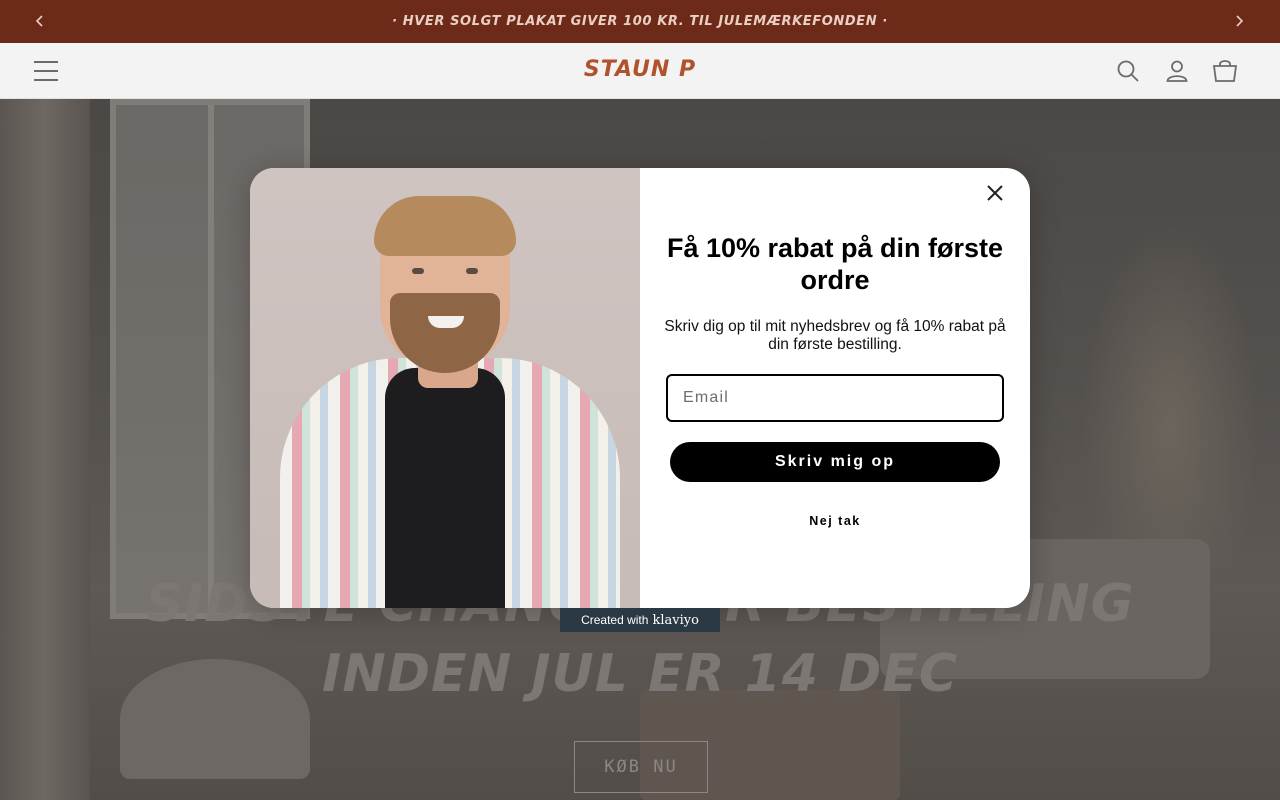  I want to click on close-icon, so click(995, 193).